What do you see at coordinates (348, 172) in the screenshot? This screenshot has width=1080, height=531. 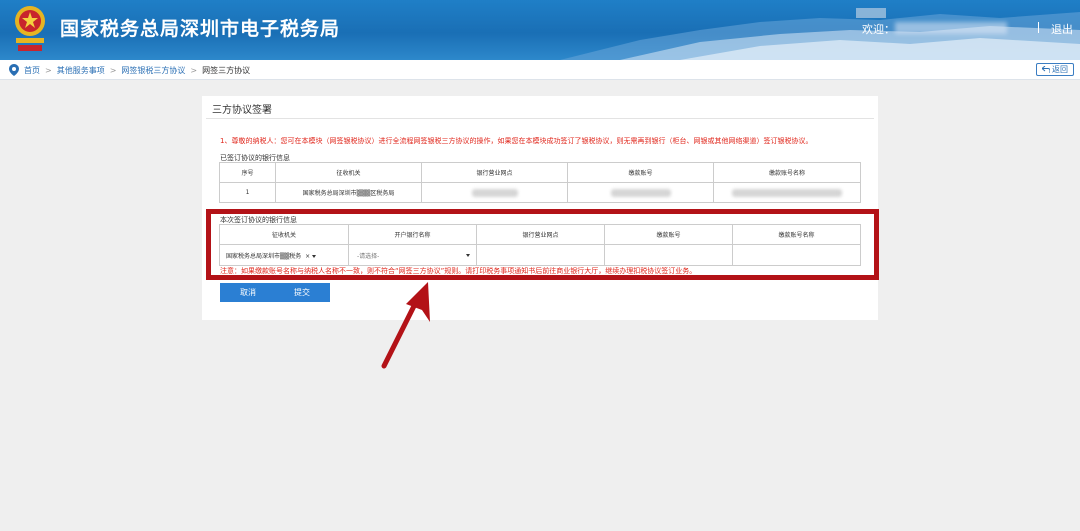 I see `column-header: 征收机关` at bounding box center [348, 172].